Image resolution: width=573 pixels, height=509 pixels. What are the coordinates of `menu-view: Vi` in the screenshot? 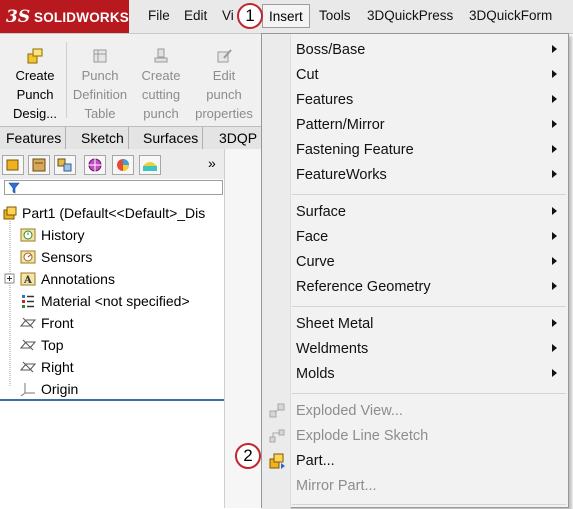 It's located at (228, 15).